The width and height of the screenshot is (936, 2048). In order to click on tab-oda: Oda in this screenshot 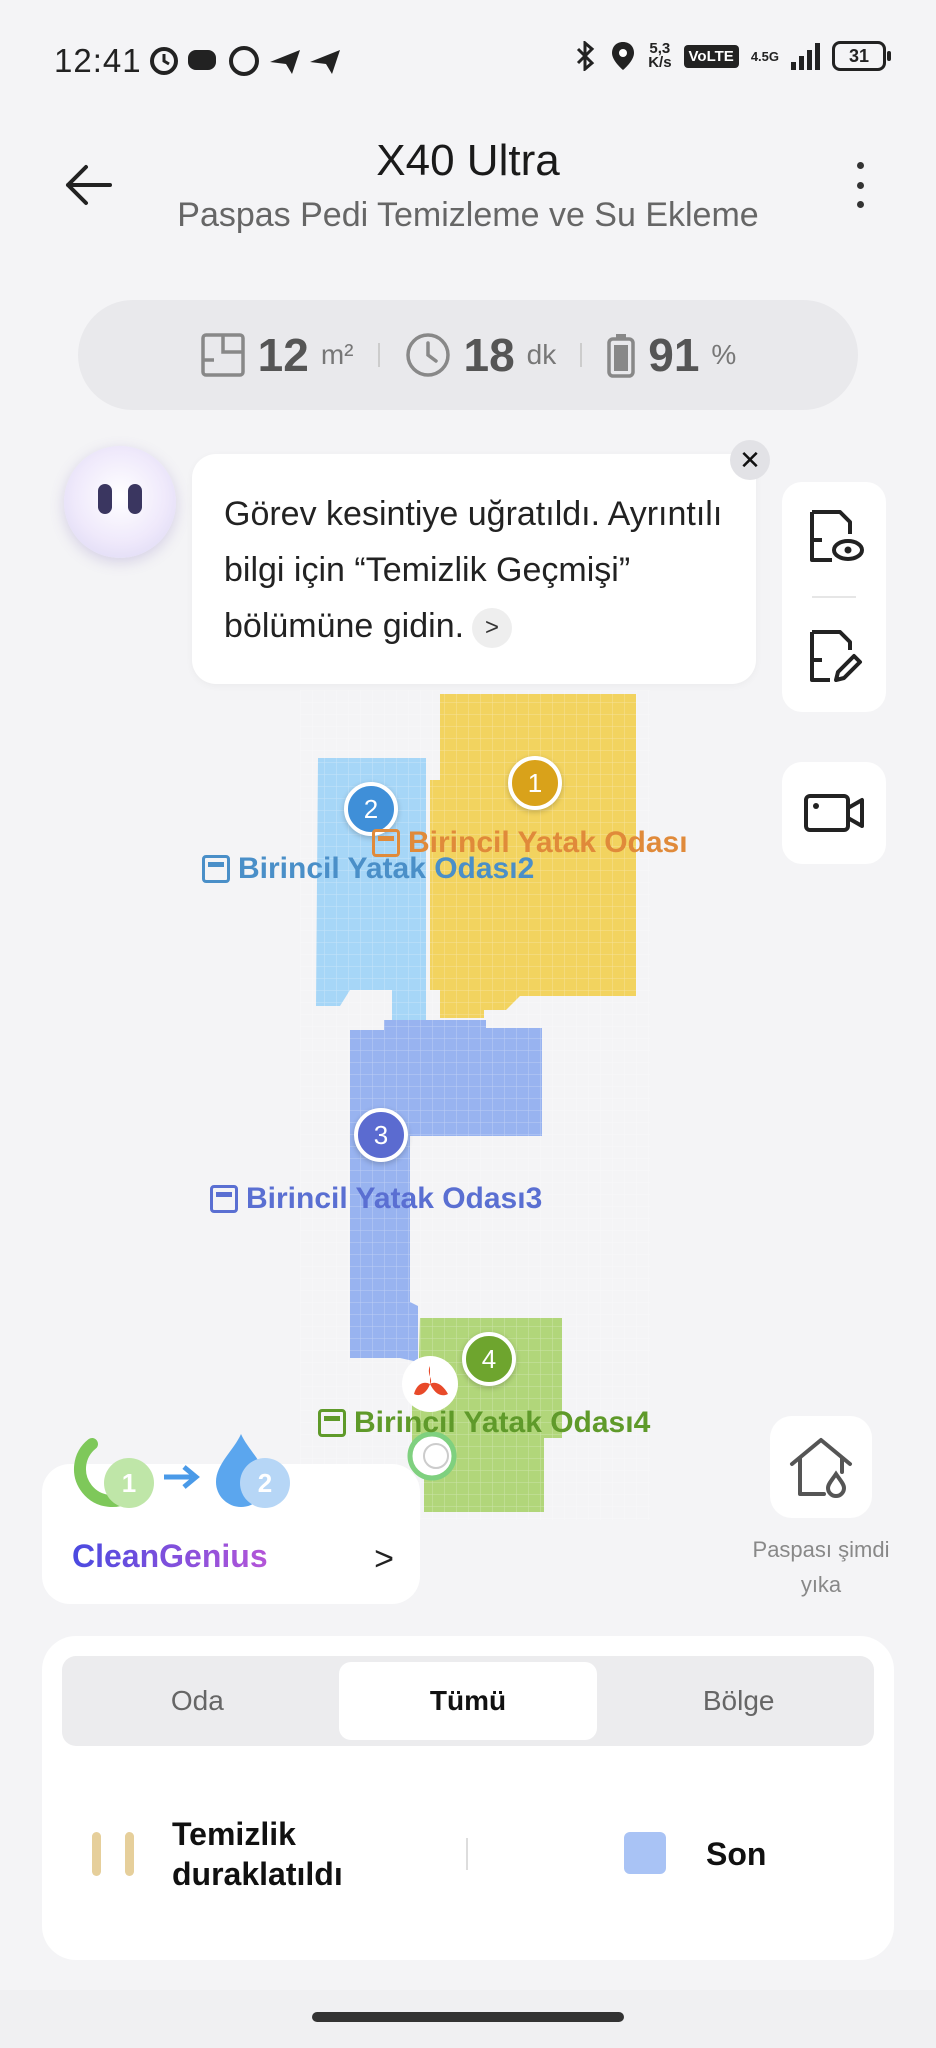, I will do `click(197, 1701)`.